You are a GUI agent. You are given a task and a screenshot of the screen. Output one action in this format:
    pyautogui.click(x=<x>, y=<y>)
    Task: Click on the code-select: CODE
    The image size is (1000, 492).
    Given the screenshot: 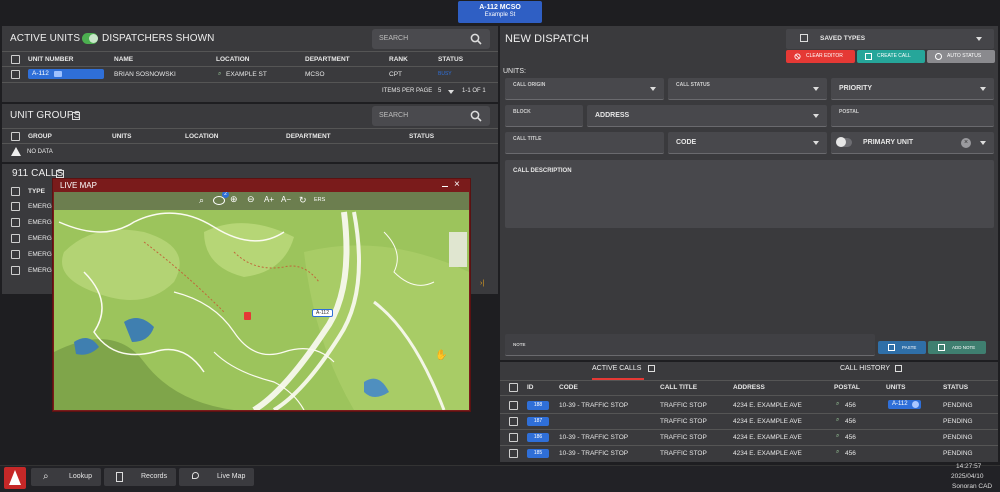 What is the action you would take?
    pyautogui.click(x=747, y=143)
    